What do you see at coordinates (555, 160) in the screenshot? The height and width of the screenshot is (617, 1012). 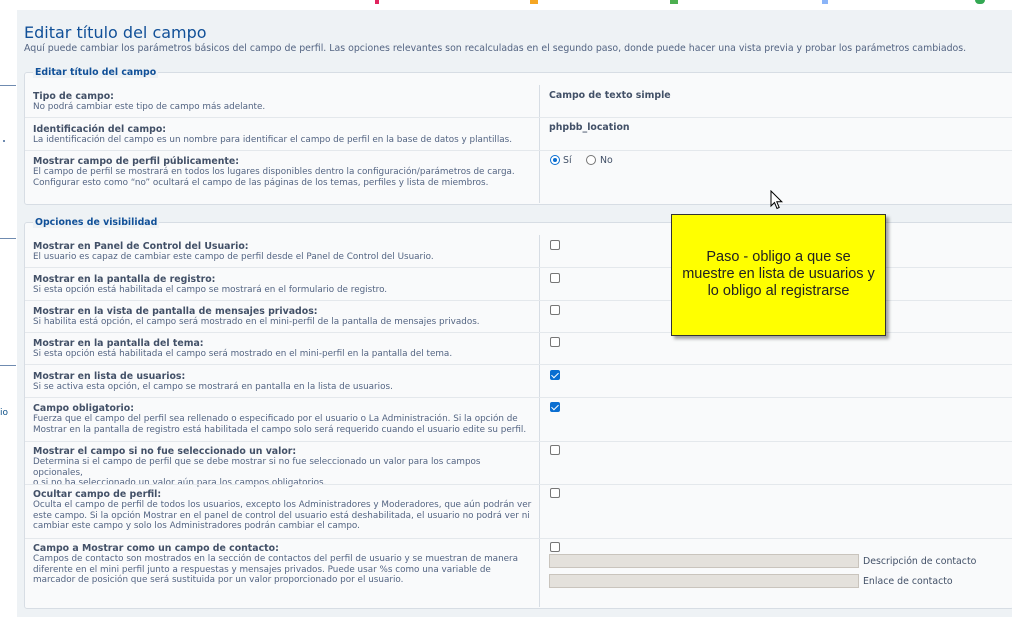 I see `public-yes-radio` at bounding box center [555, 160].